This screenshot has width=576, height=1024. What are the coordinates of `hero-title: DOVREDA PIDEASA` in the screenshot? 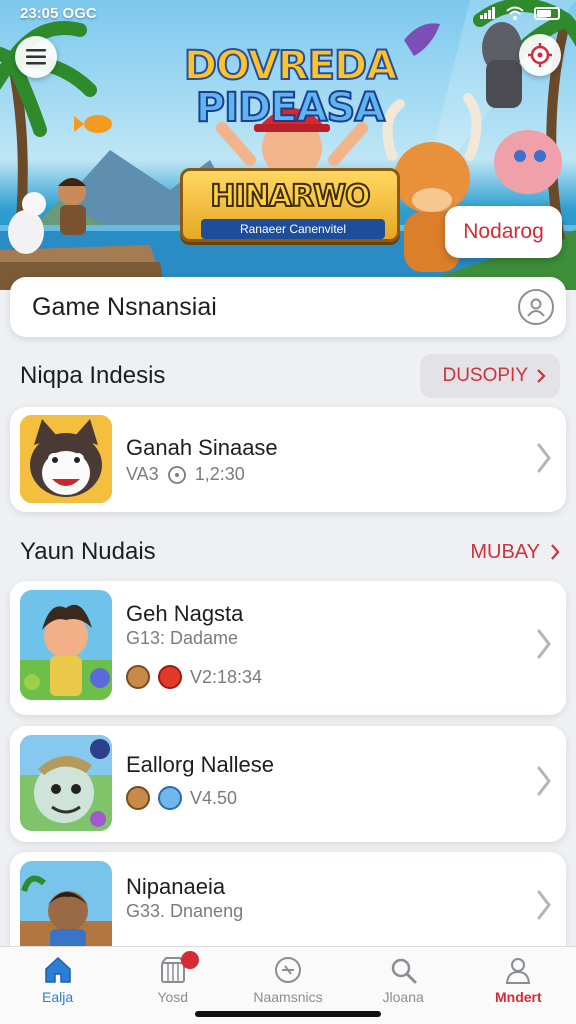 It's located at (290, 87).